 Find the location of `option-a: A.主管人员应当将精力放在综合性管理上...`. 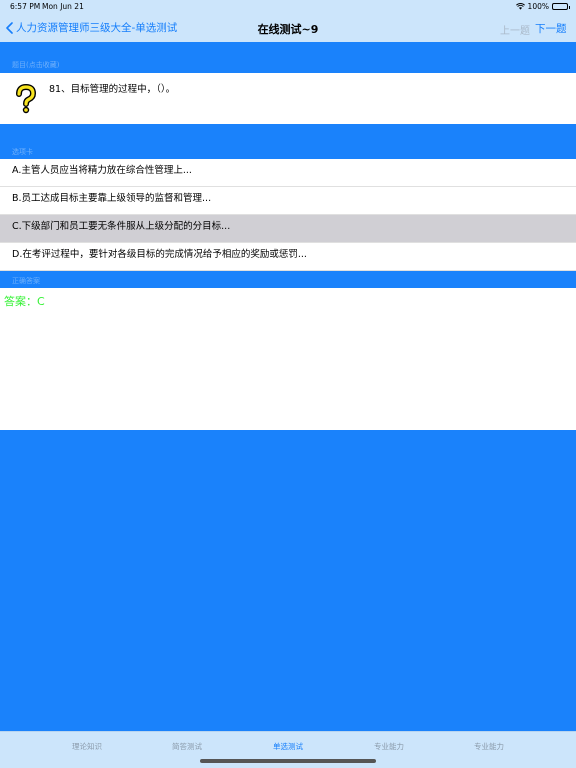

option-a: A.主管人员应当将精力放在综合性管理上... is located at coordinates (288, 173).